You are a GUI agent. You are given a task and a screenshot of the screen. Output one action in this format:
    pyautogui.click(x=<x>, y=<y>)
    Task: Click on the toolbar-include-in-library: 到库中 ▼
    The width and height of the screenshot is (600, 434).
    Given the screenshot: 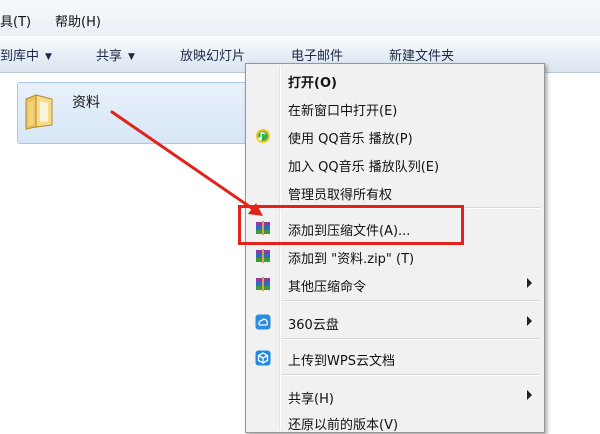 What is the action you would take?
    pyautogui.click(x=26, y=54)
    